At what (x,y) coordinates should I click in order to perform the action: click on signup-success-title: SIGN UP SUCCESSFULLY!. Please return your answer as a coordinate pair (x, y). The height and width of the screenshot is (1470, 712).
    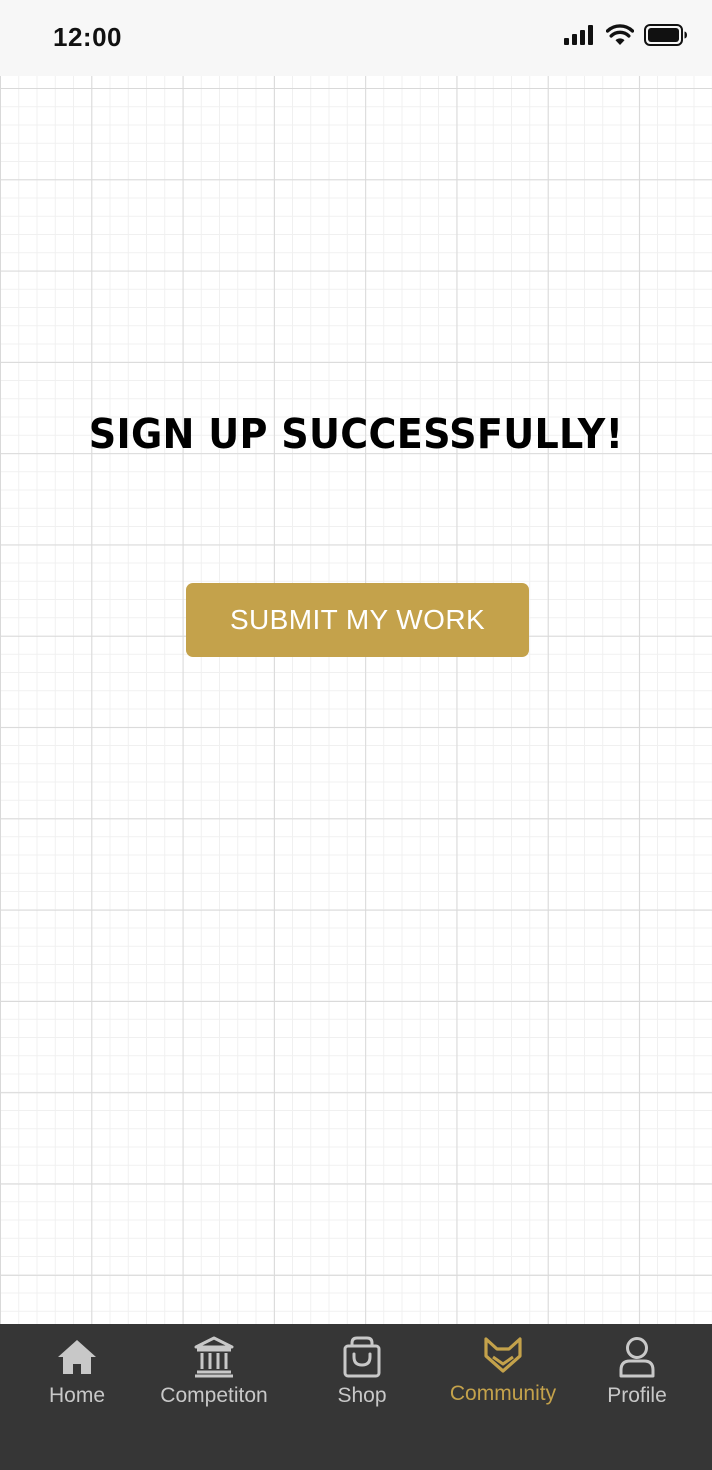
    Looking at the image, I should click on (356, 434).